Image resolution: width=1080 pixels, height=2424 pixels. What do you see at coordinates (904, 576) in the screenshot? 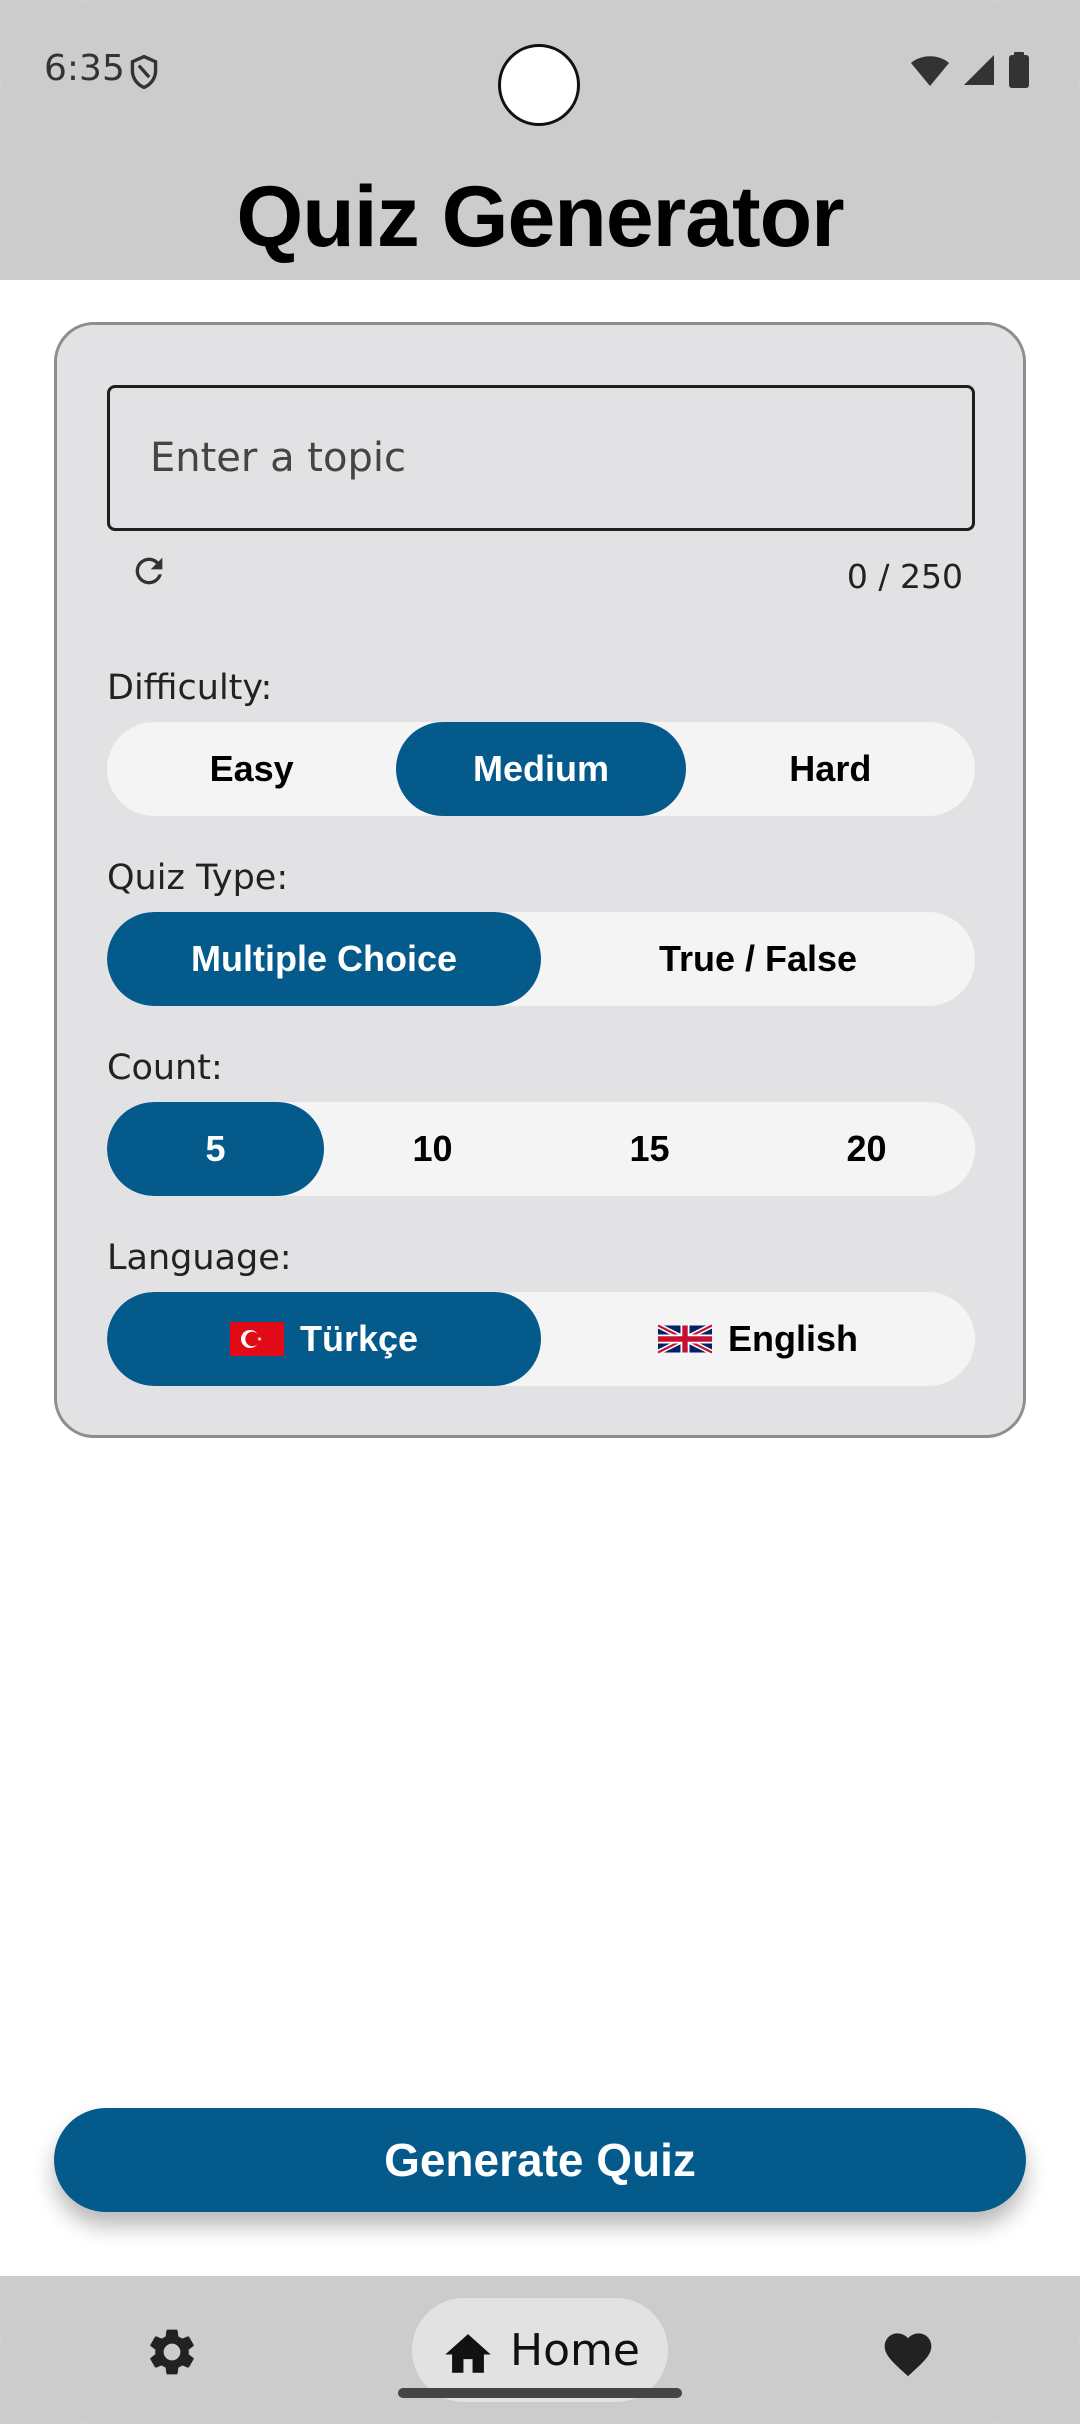
I see `char-counter: 0 / 250` at bounding box center [904, 576].